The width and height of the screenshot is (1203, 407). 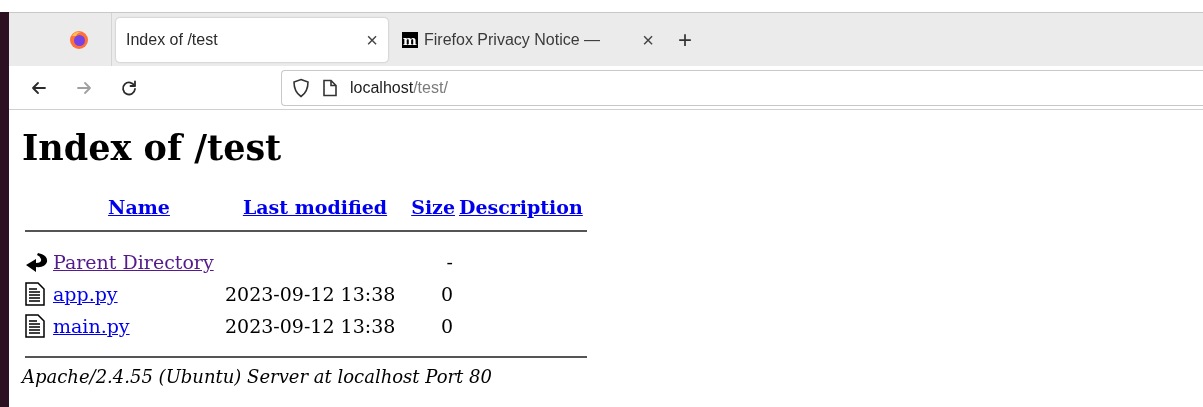 I want to click on server-signature: Apache/2.4.55 (Ubuntu) Server at localhost Port 80, so click(x=257, y=377).